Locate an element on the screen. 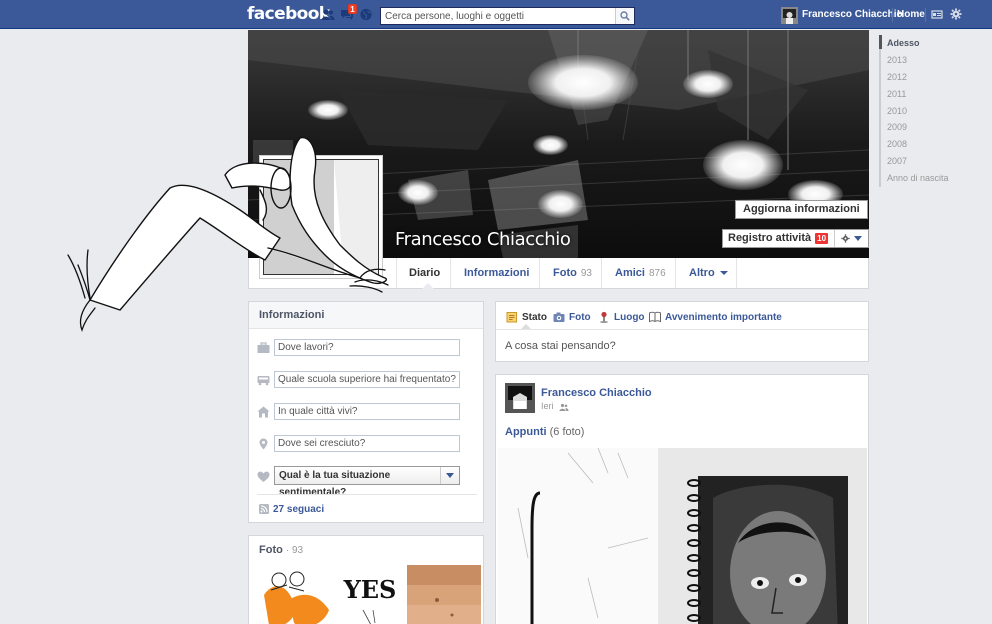 The image size is (992, 624). profile-picture is located at coordinates (321, 217).